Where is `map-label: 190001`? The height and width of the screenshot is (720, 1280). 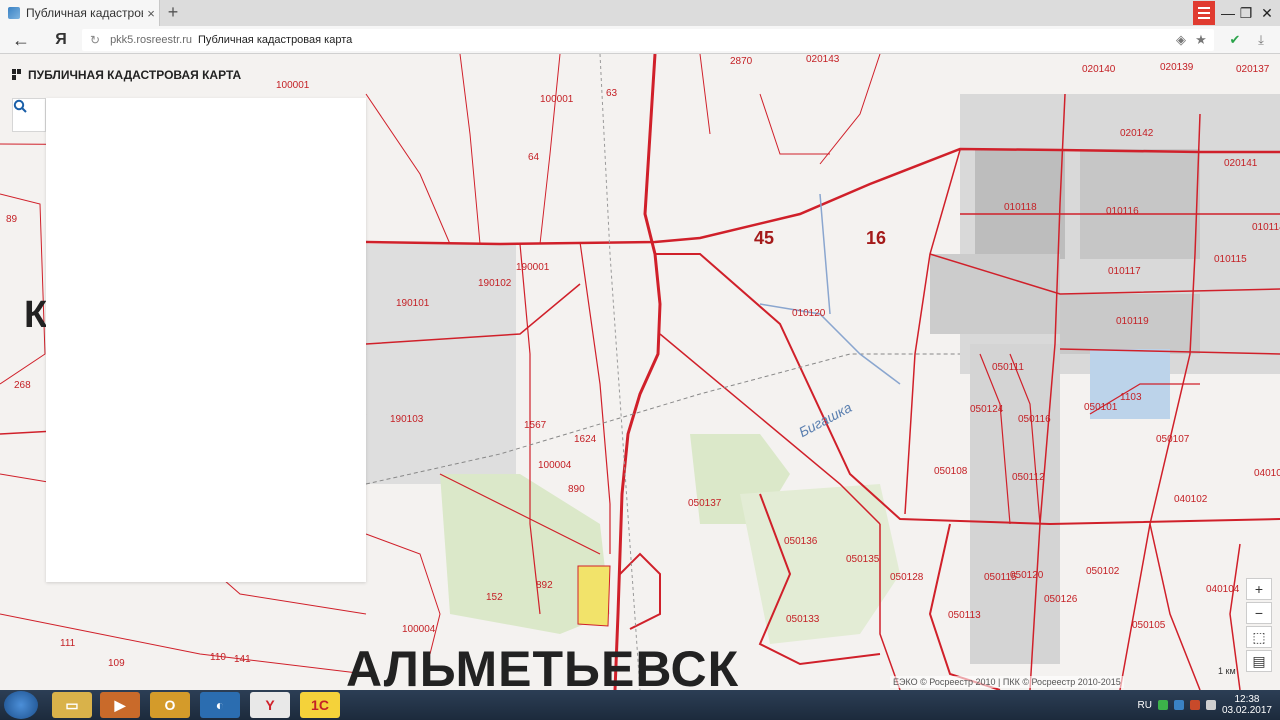 map-label: 190001 is located at coordinates (533, 267).